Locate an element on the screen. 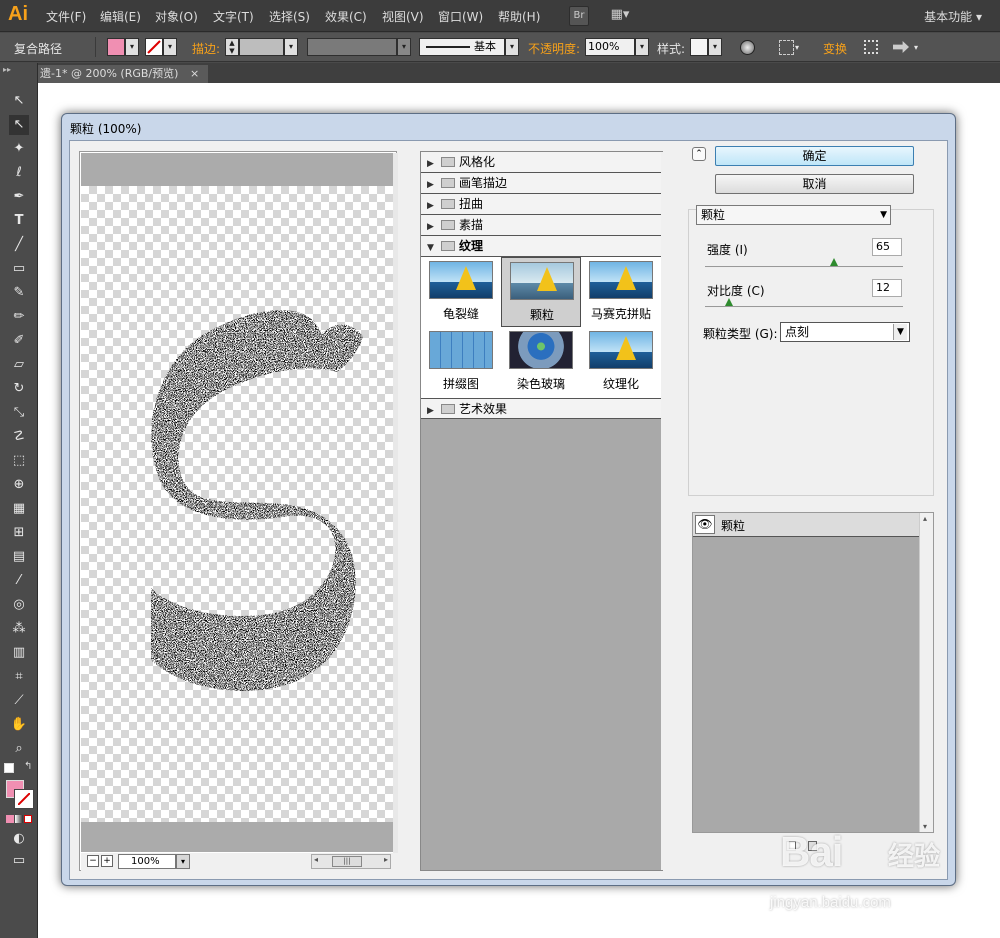 The width and height of the screenshot is (1000, 938). menu-effect: 效果(C) is located at coordinates (346, 16).